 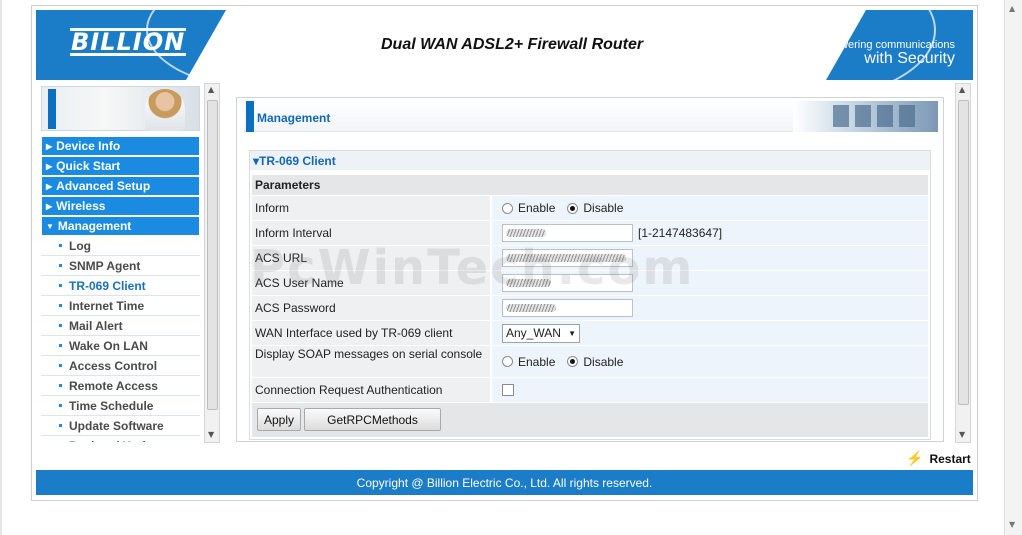 What do you see at coordinates (116, 441) in the screenshot?
I see `sidebar-item-label: Backup / Update` at bounding box center [116, 441].